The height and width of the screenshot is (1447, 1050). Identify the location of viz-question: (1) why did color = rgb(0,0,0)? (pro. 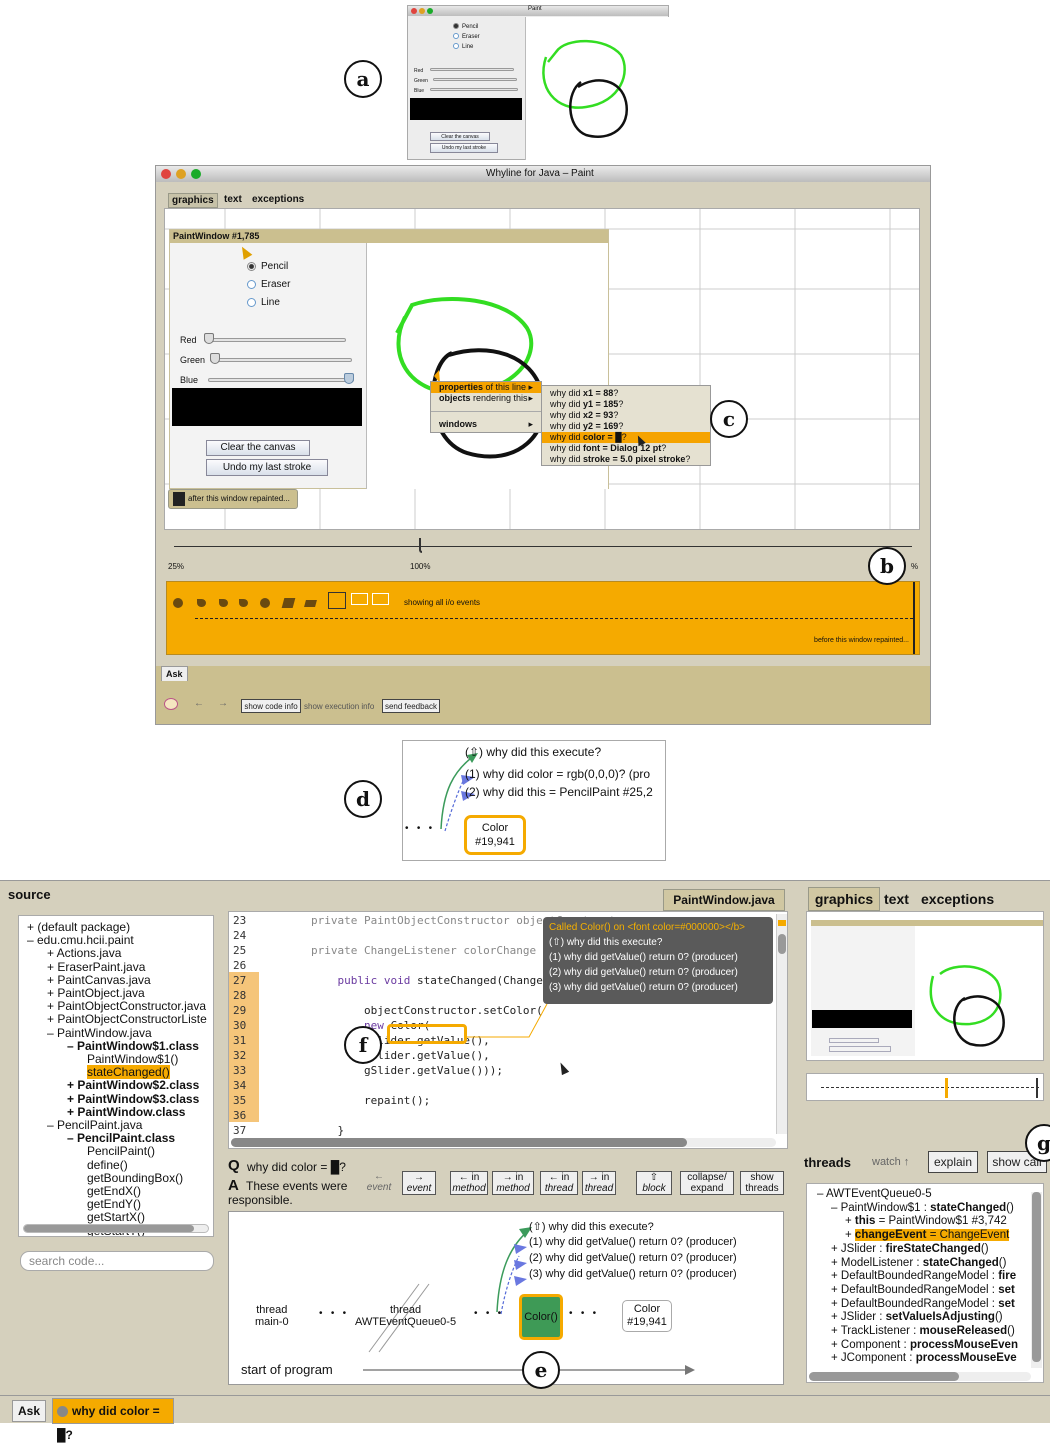
(557, 774).